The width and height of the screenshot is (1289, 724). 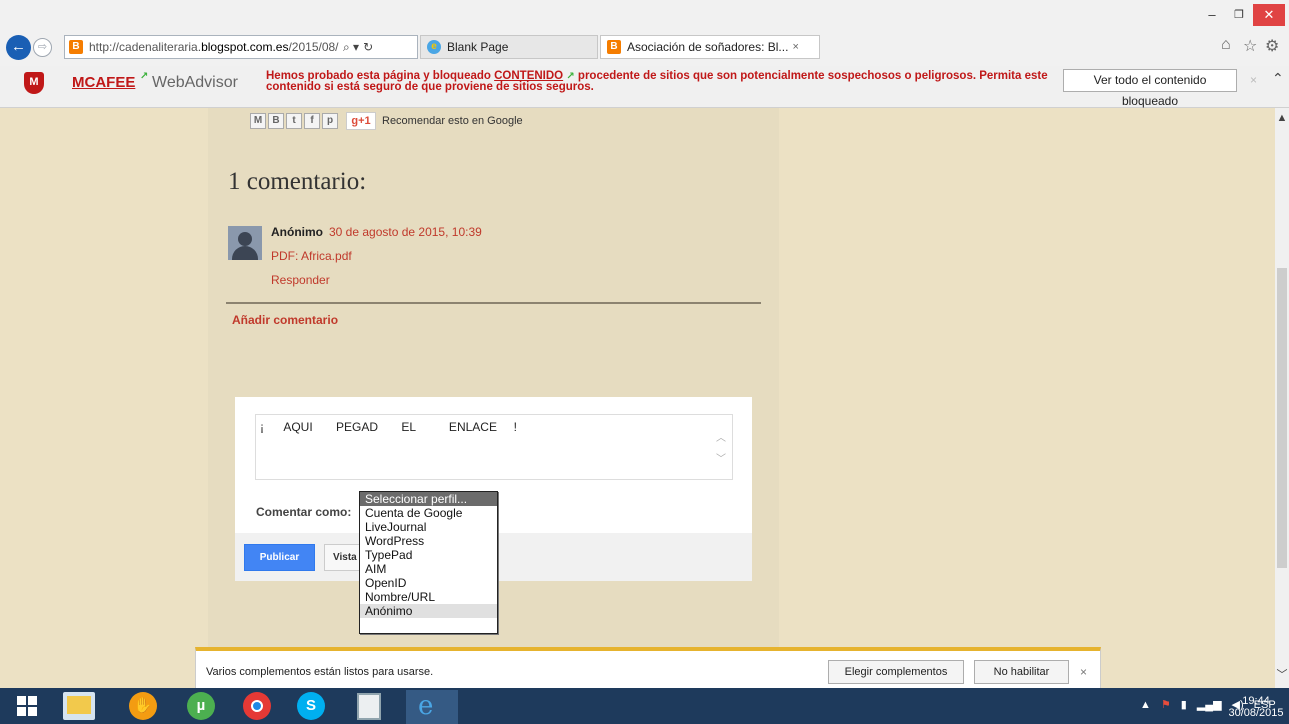 I want to click on restore-button: ❐, so click(x=1239, y=15).